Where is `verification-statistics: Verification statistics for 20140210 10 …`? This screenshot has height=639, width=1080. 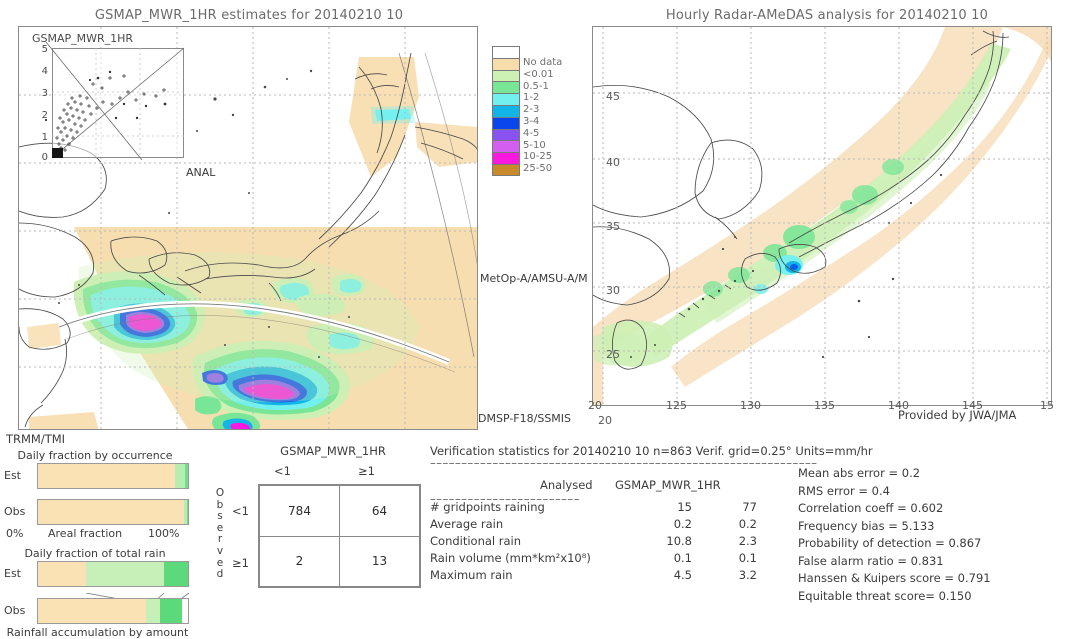
verification-statistics: Verification statistics for 20140210 10 … is located at coordinates (755, 523).